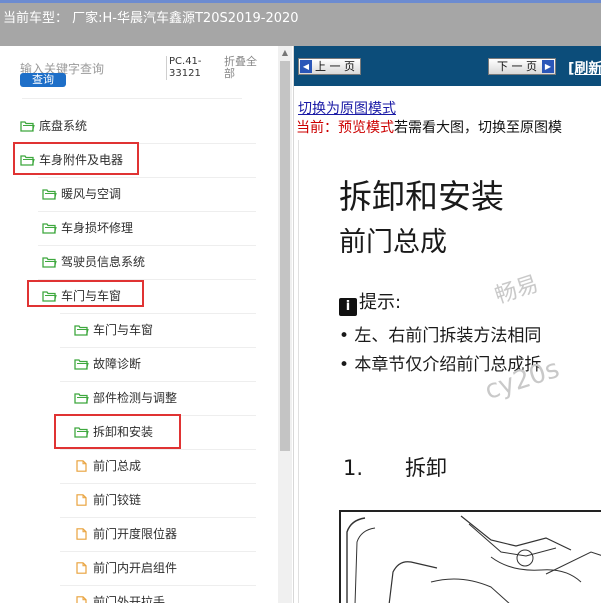 The height and width of the screenshot is (603, 601). I want to click on info-icon: i, so click(348, 307).